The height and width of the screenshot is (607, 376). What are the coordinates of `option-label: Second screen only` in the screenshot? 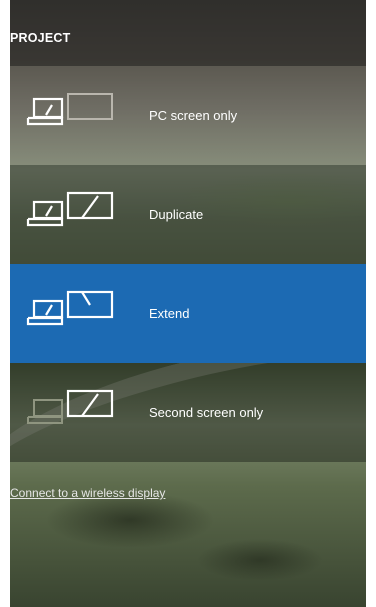 It's located at (206, 412).